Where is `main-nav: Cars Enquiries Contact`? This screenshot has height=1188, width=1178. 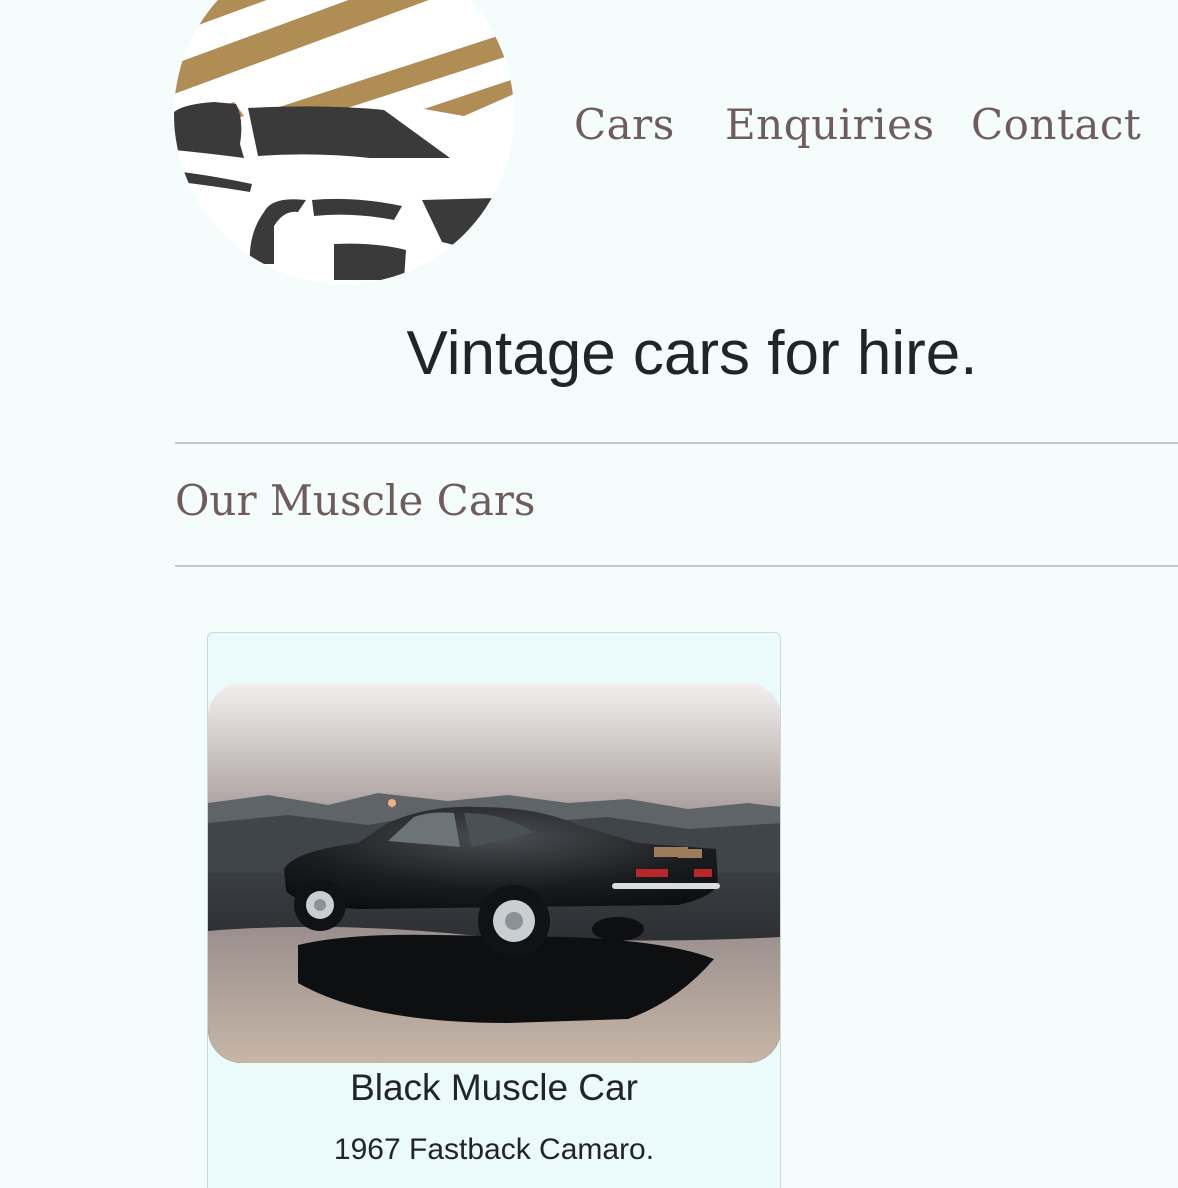 main-nav: Cars Enquiries Contact is located at coordinates (589, 132).